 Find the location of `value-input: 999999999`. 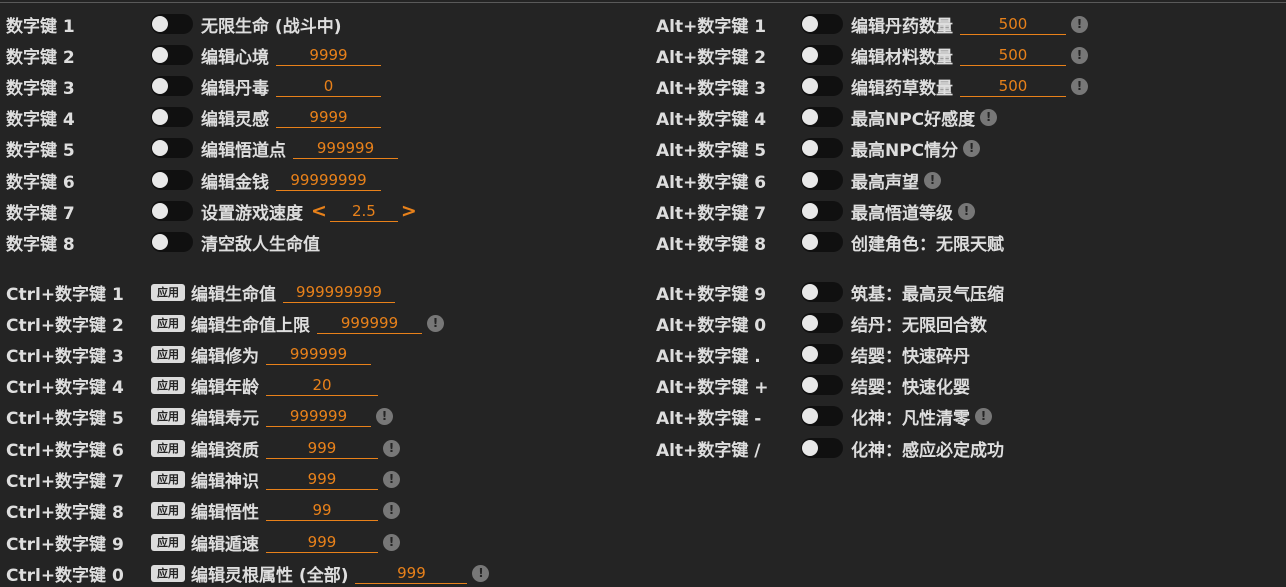

value-input: 999999999 is located at coordinates (339, 292).